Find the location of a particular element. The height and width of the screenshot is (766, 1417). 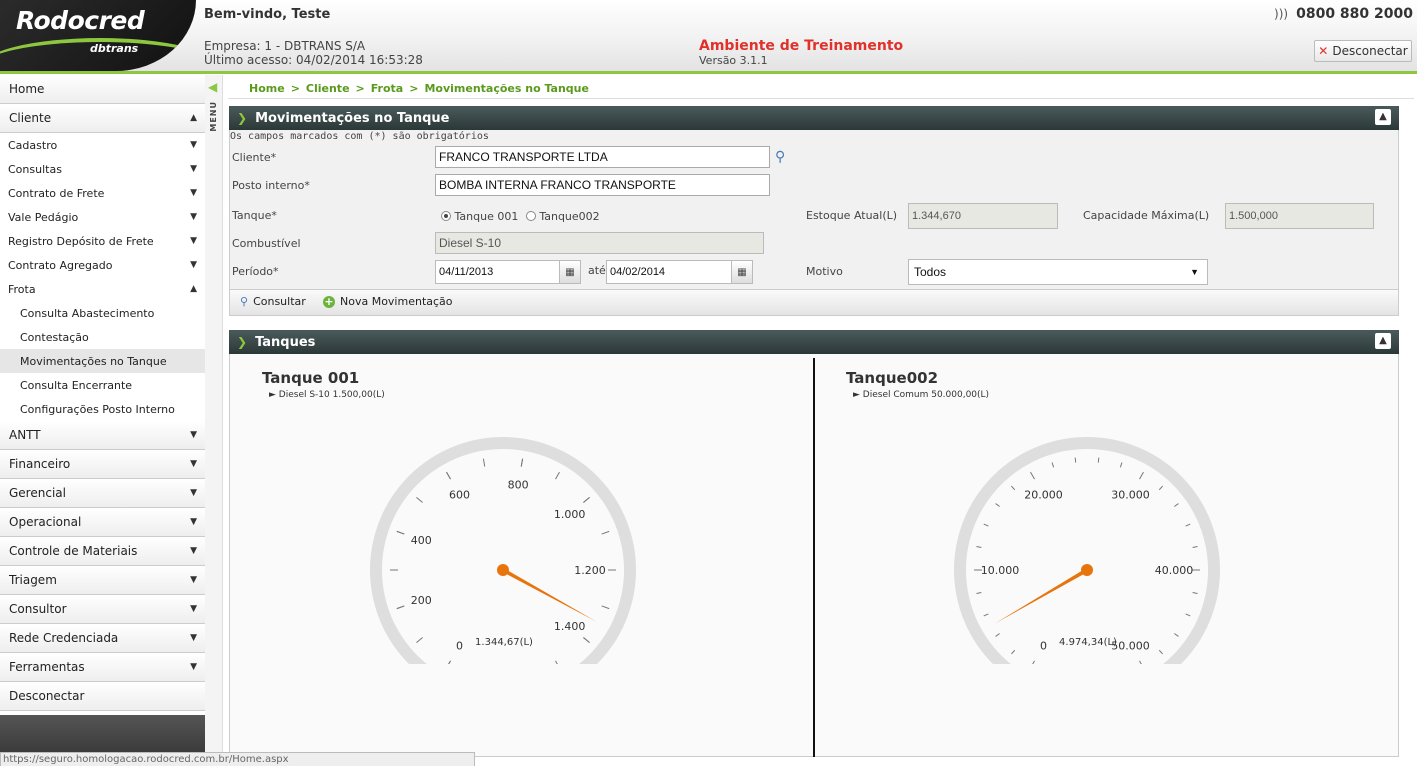

sidebar-item-consulta-abastecimento: Consulta Abastecimento is located at coordinates (102, 313).